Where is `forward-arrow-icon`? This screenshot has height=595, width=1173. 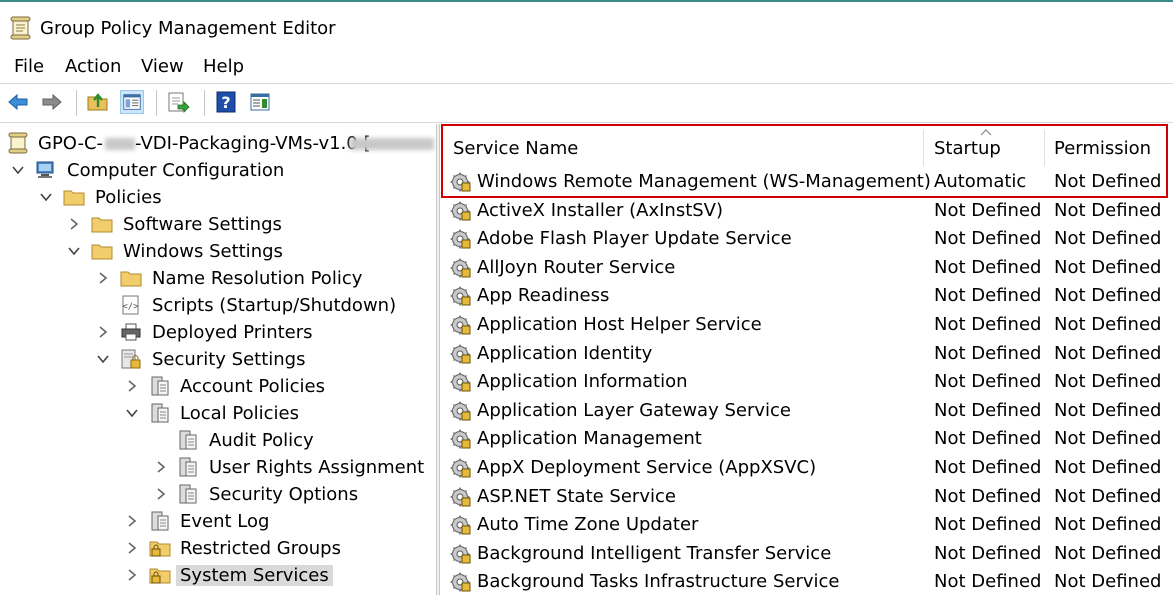
forward-arrow-icon is located at coordinates (52, 102).